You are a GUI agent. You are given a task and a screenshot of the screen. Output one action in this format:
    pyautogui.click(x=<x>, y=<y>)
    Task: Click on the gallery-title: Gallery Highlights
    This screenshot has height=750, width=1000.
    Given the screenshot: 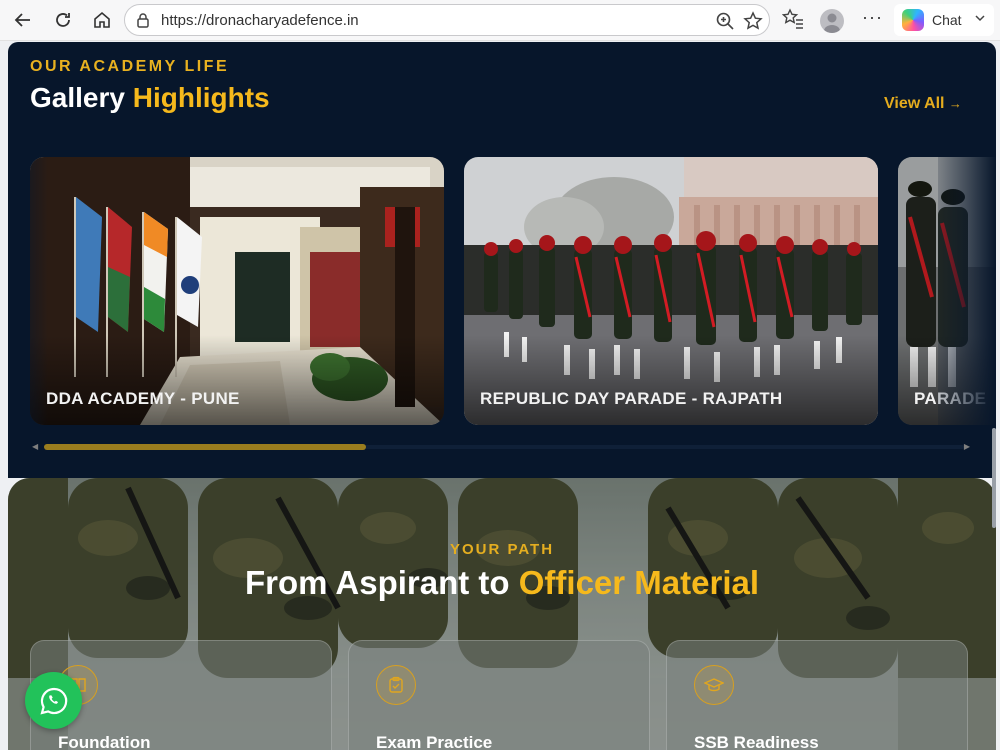 What is the action you would take?
    pyautogui.click(x=150, y=98)
    